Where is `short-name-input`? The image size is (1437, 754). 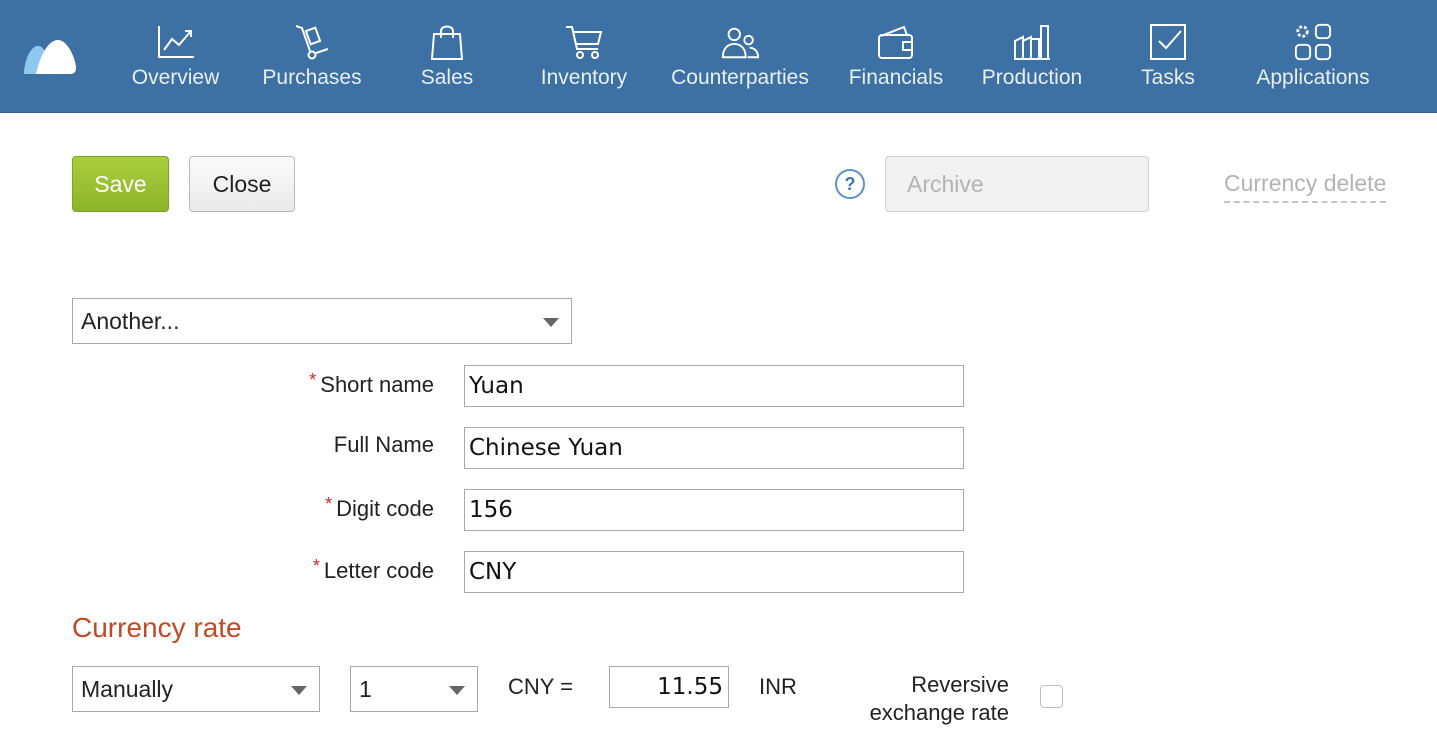
short-name-input is located at coordinates (714, 386).